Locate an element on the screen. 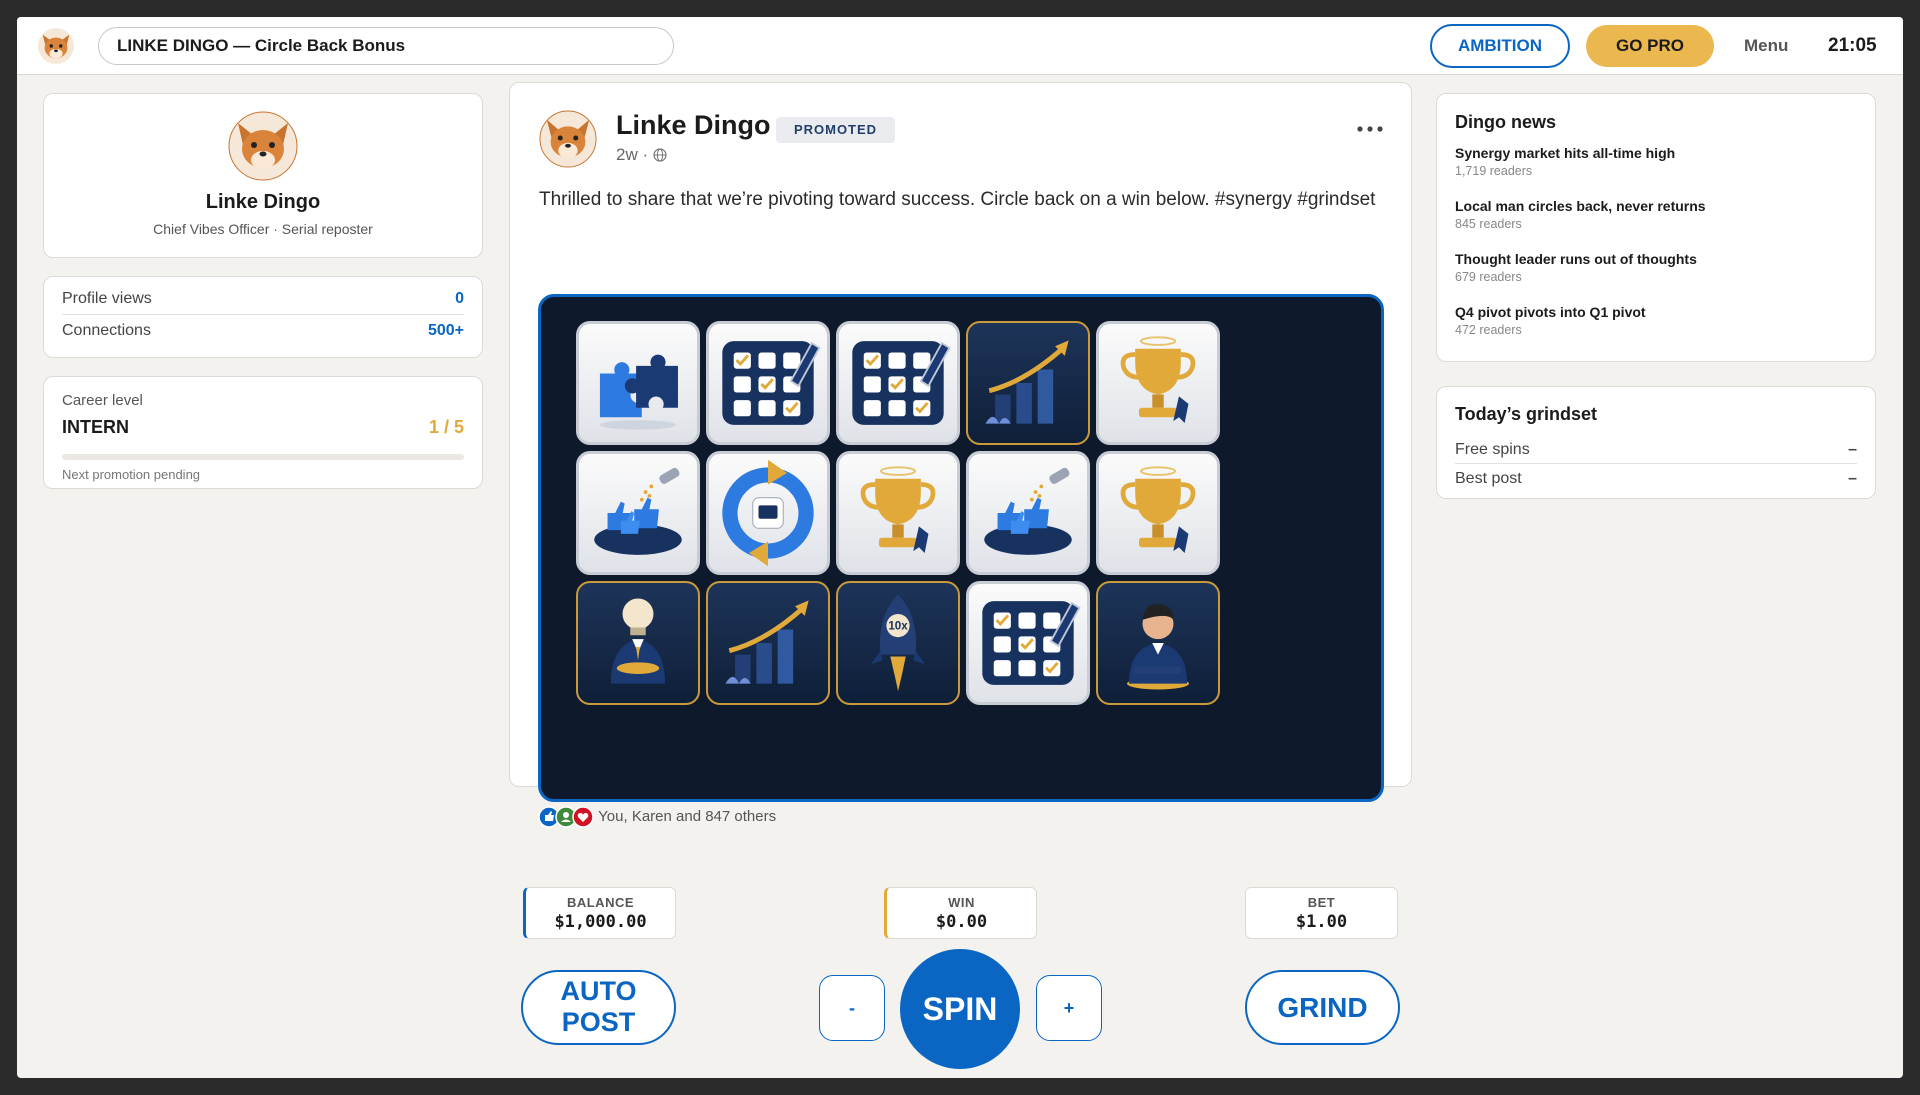 This screenshot has height=1095, width=1920. executive-portrait-icon is located at coordinates (1158, 643).